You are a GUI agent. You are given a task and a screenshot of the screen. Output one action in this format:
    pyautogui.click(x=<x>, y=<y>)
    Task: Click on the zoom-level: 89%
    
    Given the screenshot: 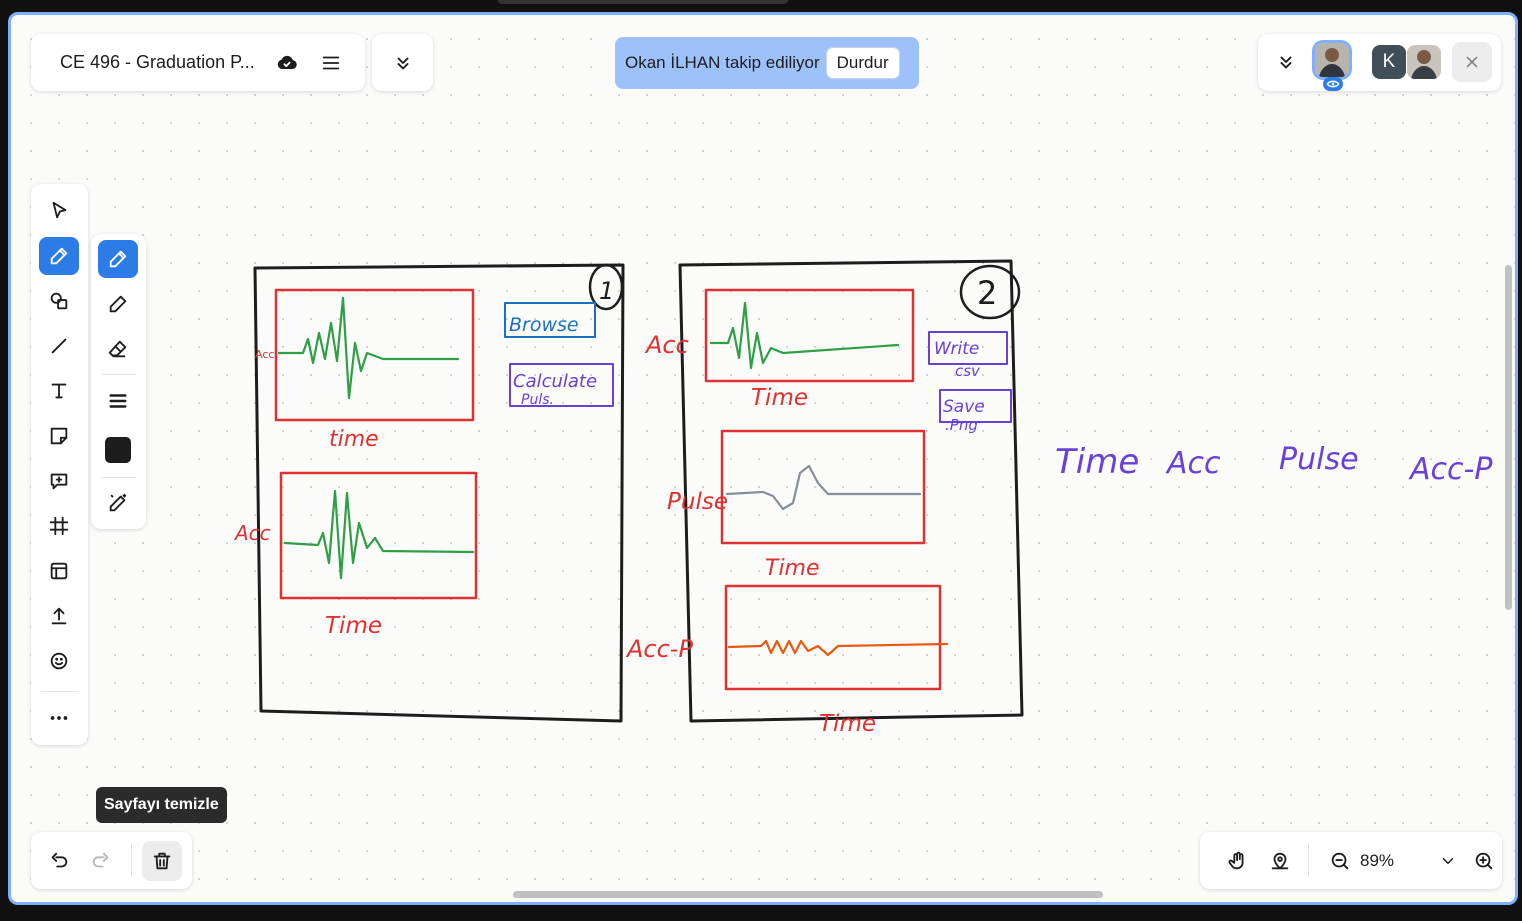 What is the action you would take?
    pyautogui.click(x=1377, y=860)
    